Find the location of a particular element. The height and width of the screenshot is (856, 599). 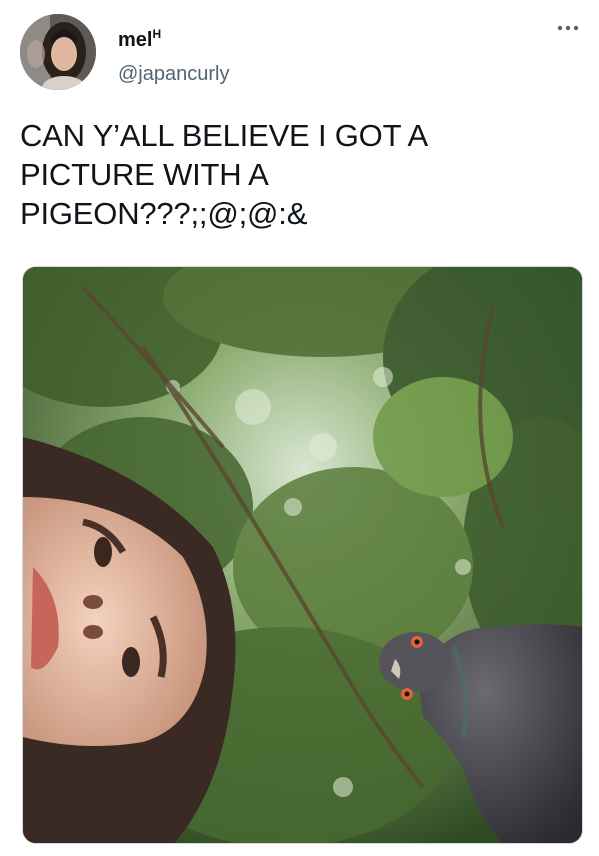

more-options-button is located at coordinates (568, 28).